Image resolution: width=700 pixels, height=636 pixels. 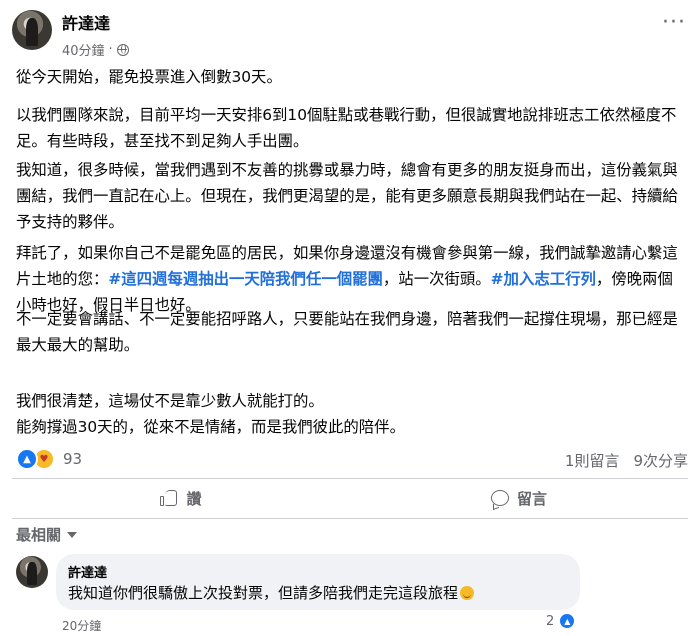 What do you see at coordinates (149, 77) in the screenshot?
I see `post-paragraph-1: 從今天開始，罷免投票進入倒數30天。` at bounding box center [149, 77].